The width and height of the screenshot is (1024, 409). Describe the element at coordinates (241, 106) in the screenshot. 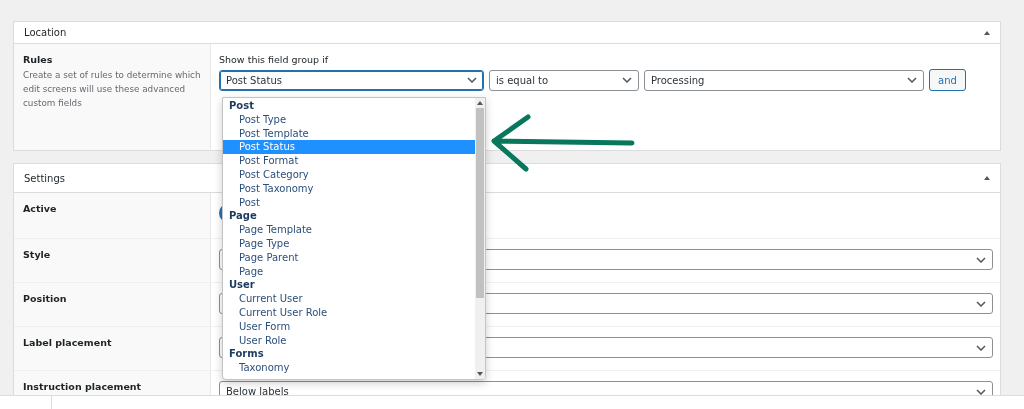

I see `option-group-label: Post` at that location.